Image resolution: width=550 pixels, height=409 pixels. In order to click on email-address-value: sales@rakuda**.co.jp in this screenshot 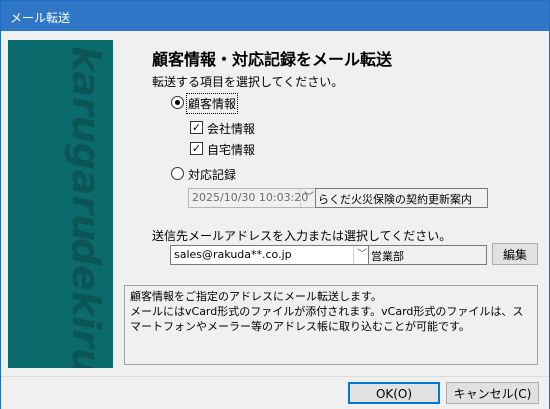, I will do `click(233, 254)`.